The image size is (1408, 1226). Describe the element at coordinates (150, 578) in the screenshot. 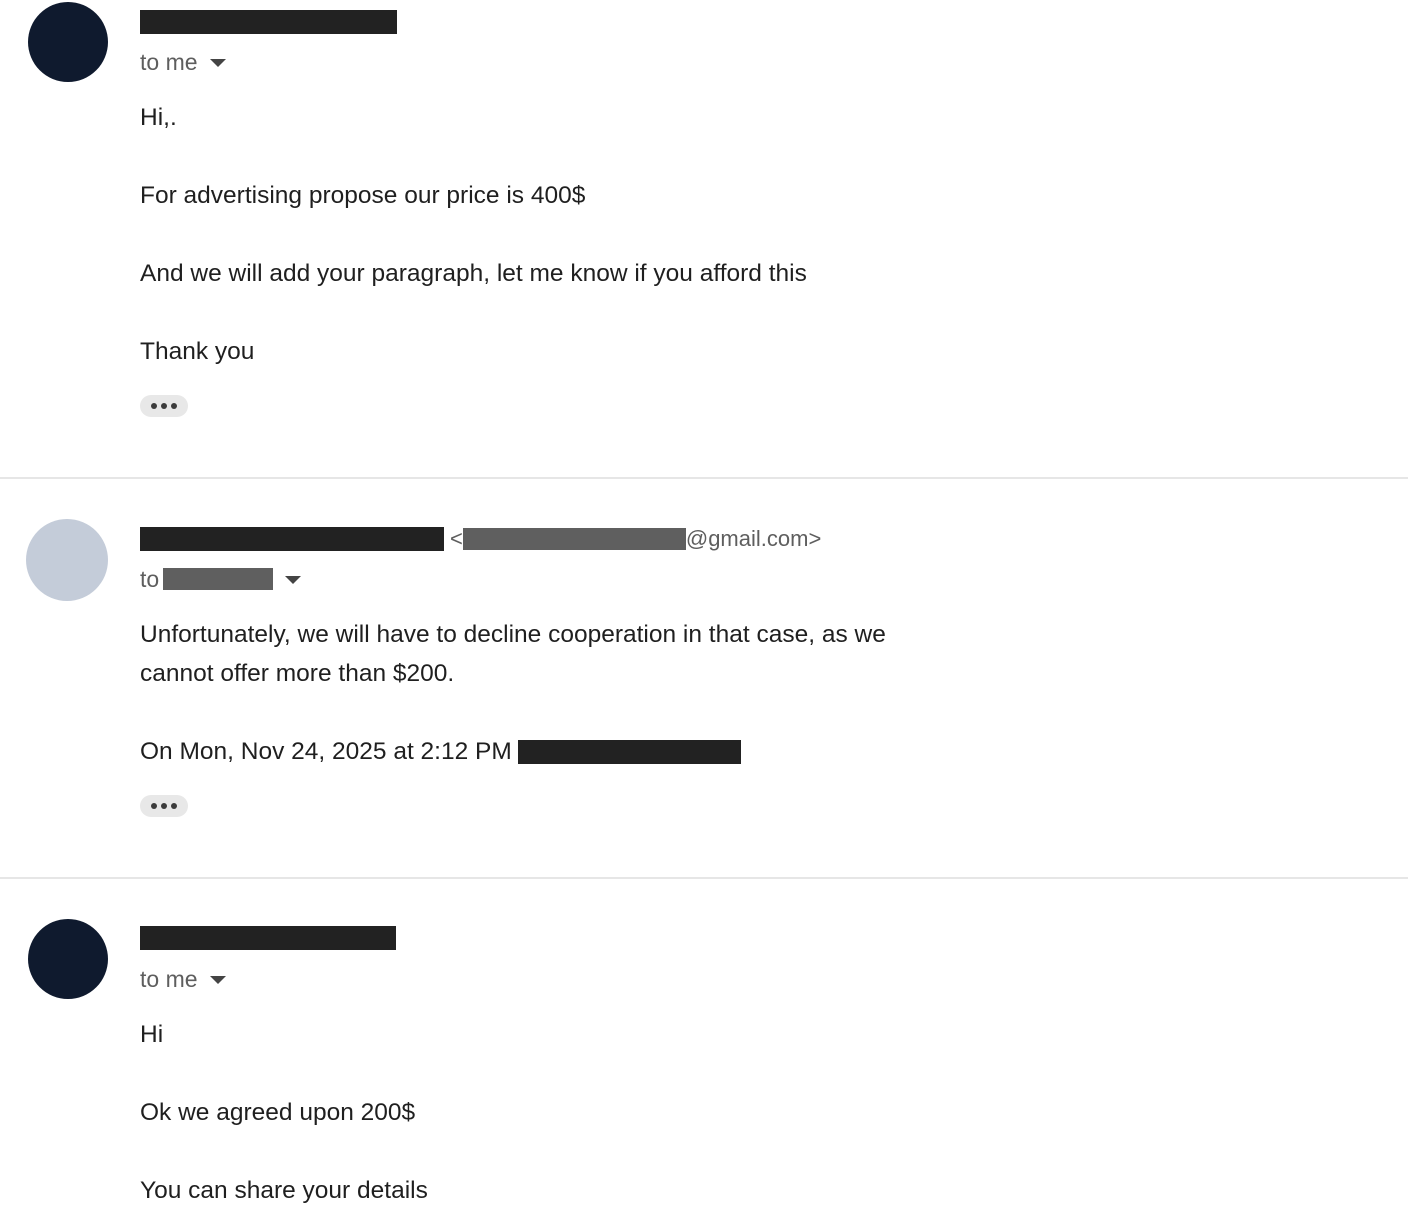

I see `recipient-label: to` at that location.